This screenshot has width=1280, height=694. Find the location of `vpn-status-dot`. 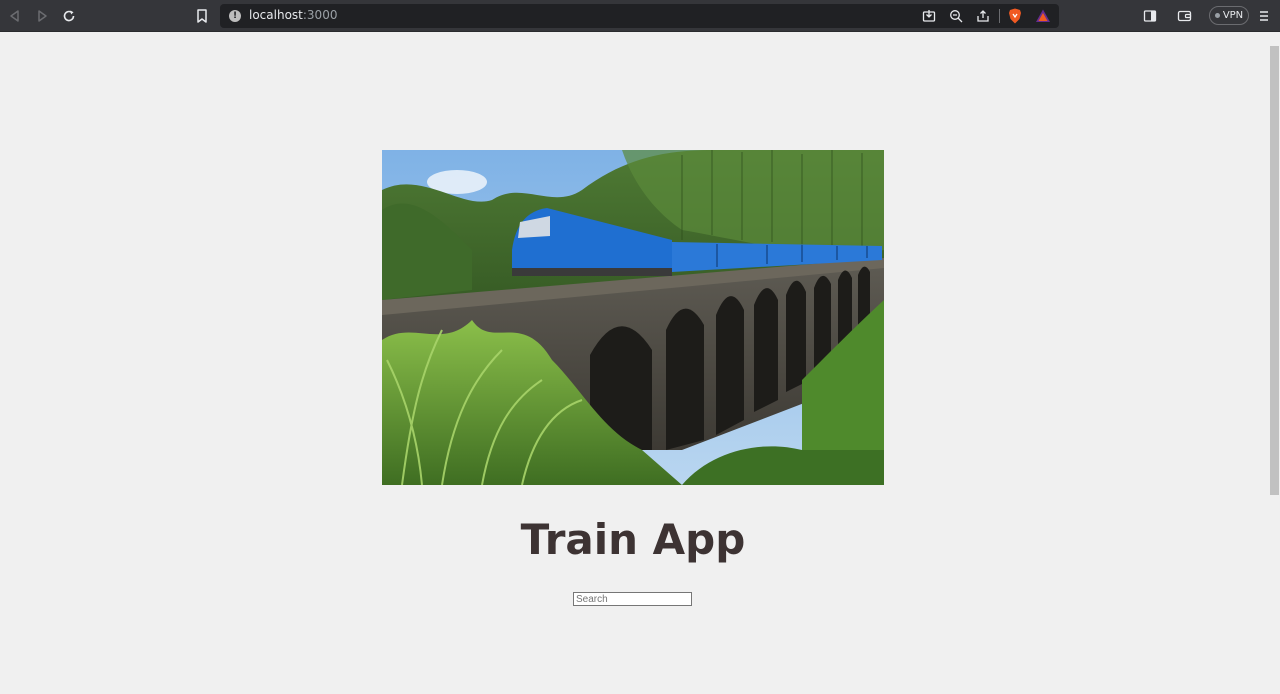

vpn-status-dot is located at coordinates (1217, 15).